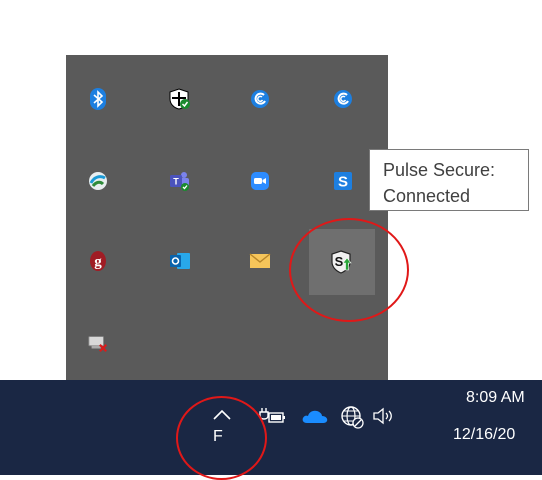  I want to click on tray-item-zoom, so click(260, 181).